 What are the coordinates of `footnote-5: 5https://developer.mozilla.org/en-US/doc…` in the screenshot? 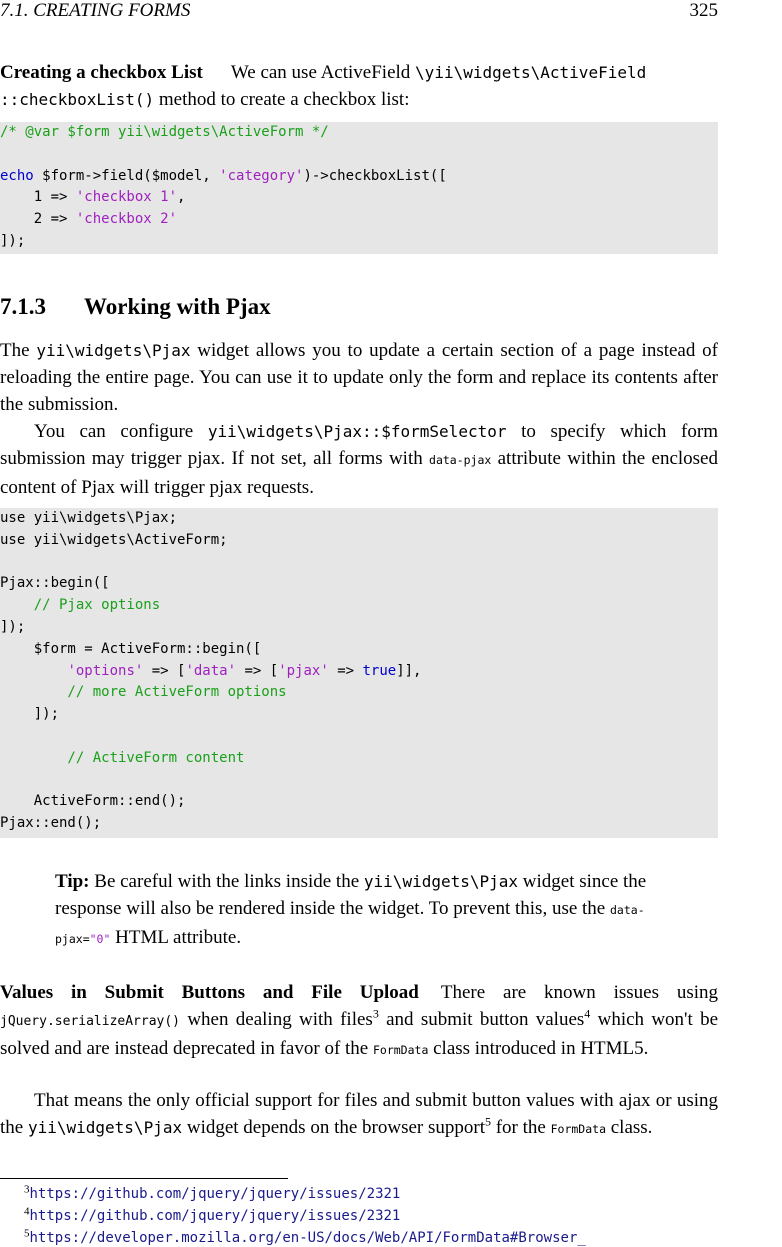 It's located at (305, 1236).